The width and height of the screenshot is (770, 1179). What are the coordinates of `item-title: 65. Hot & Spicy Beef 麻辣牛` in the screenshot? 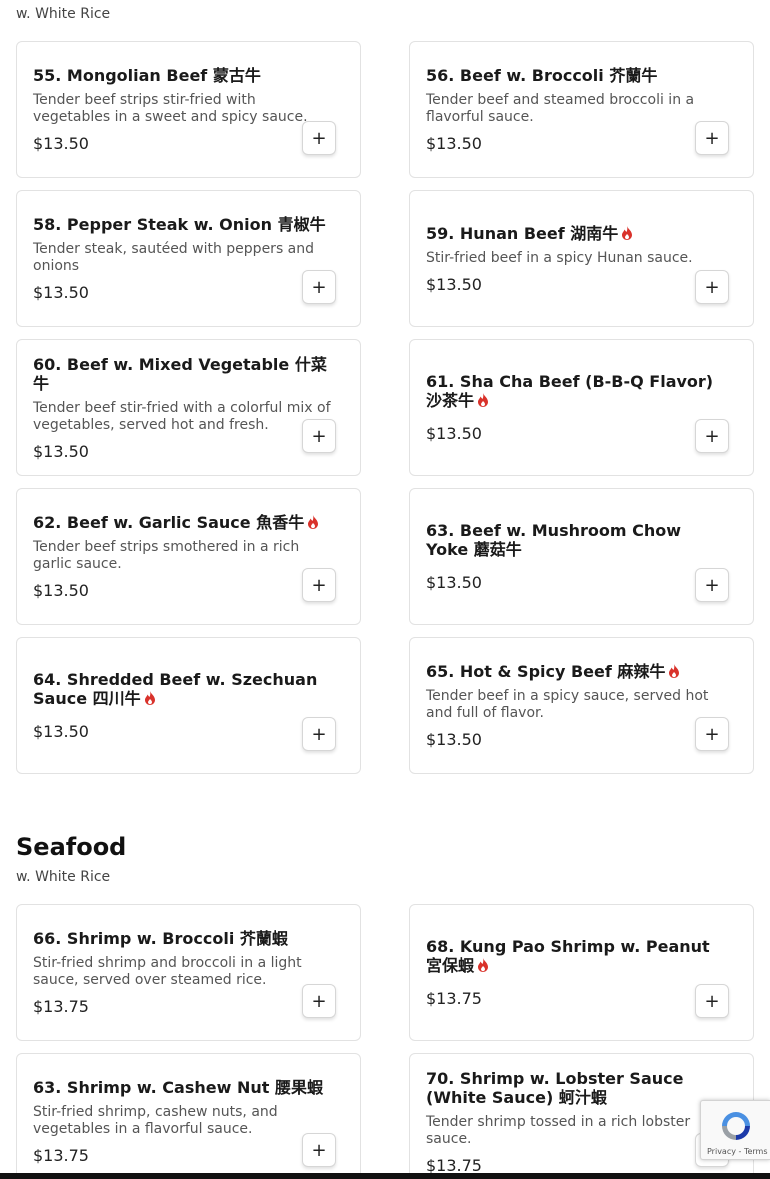 It's located at (576, 671).